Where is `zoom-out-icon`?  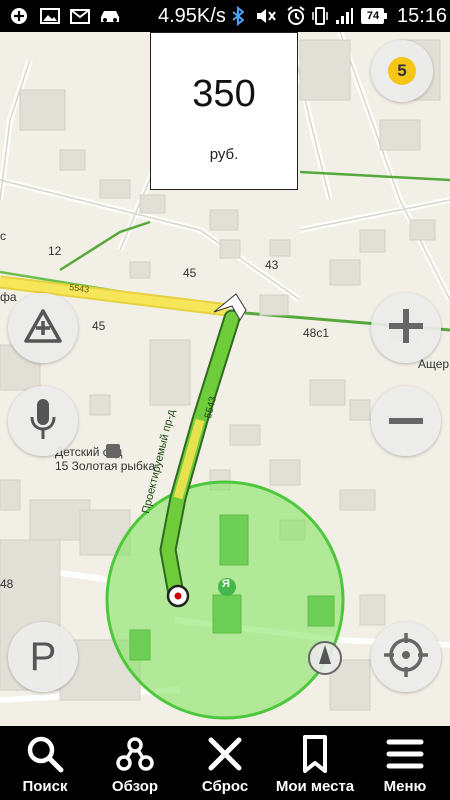
zoom-out-icon is located at coordinates (406, 421).